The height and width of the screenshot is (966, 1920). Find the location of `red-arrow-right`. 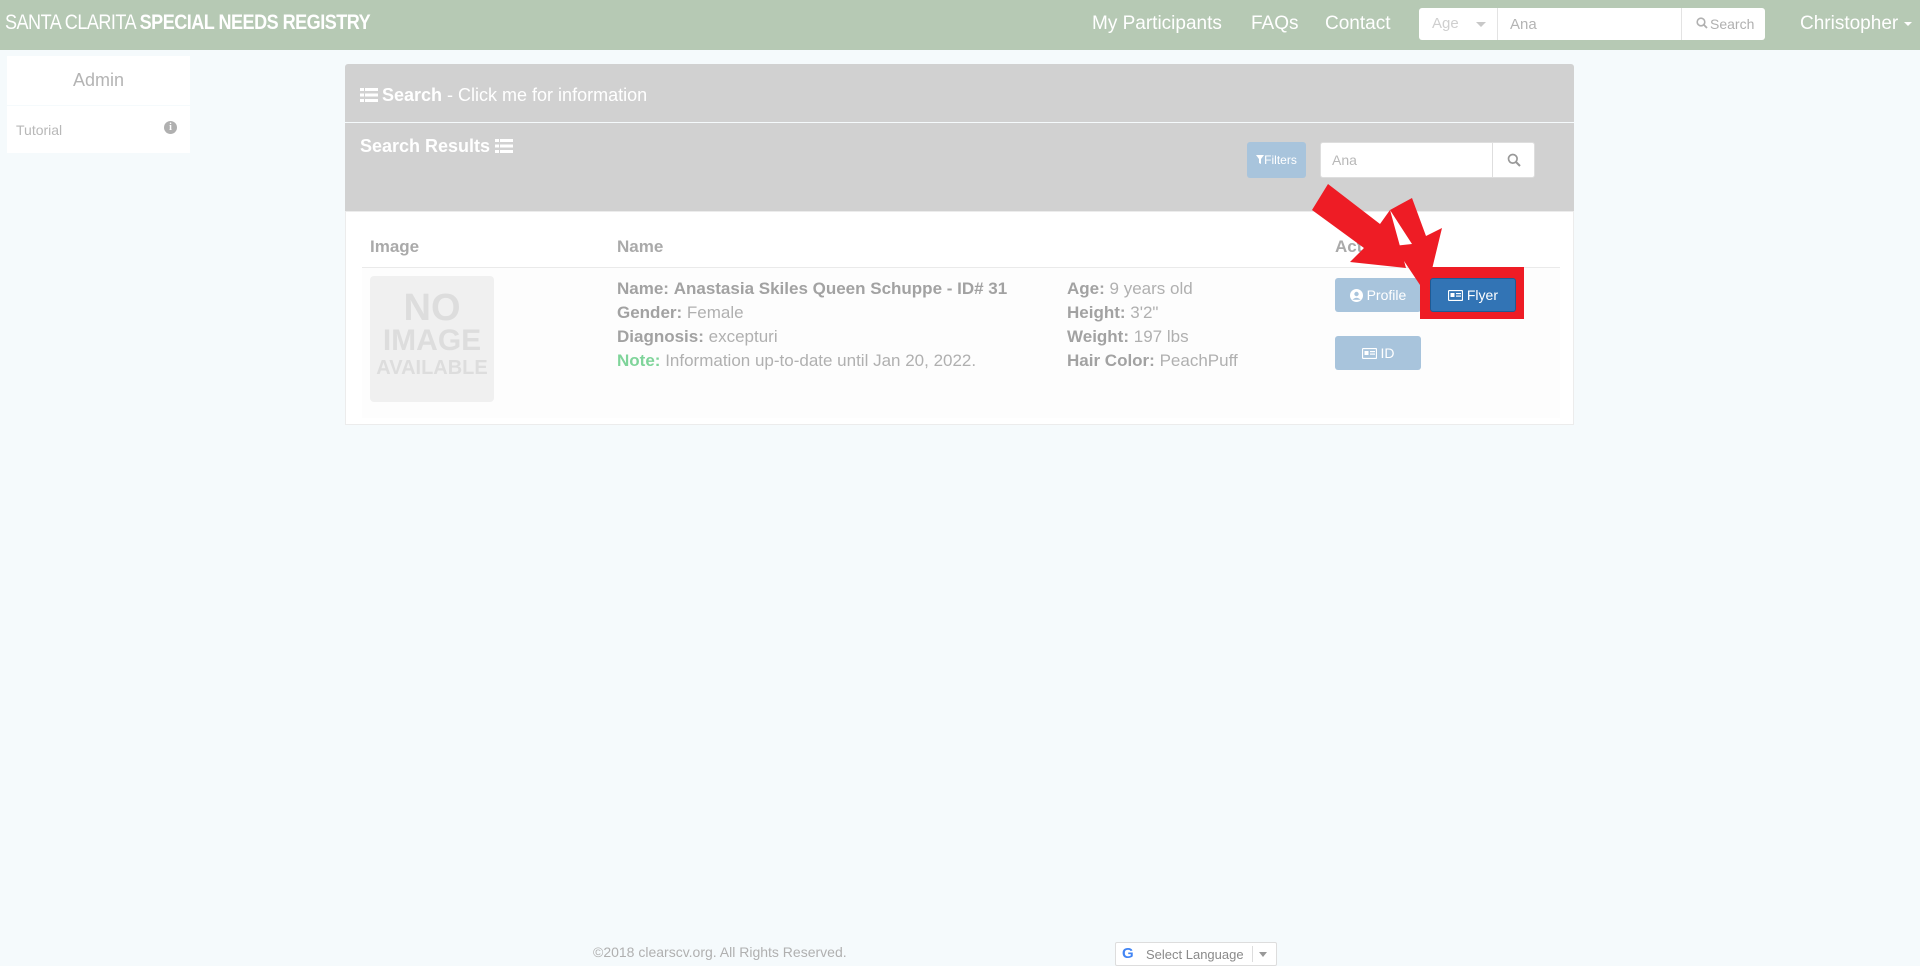

red-arrow-right is located at coordinates (1416, 246).